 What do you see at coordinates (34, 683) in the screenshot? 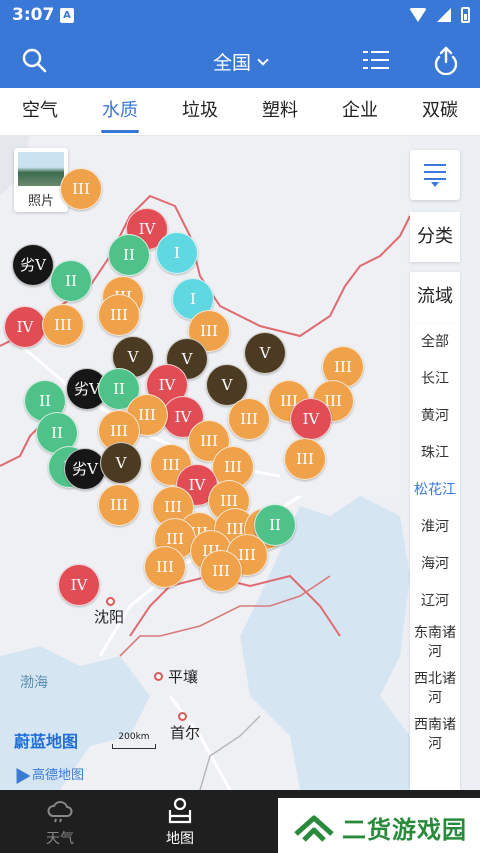
I see `sea-label-bohai: 渤海` at bounding box center [34, 683].